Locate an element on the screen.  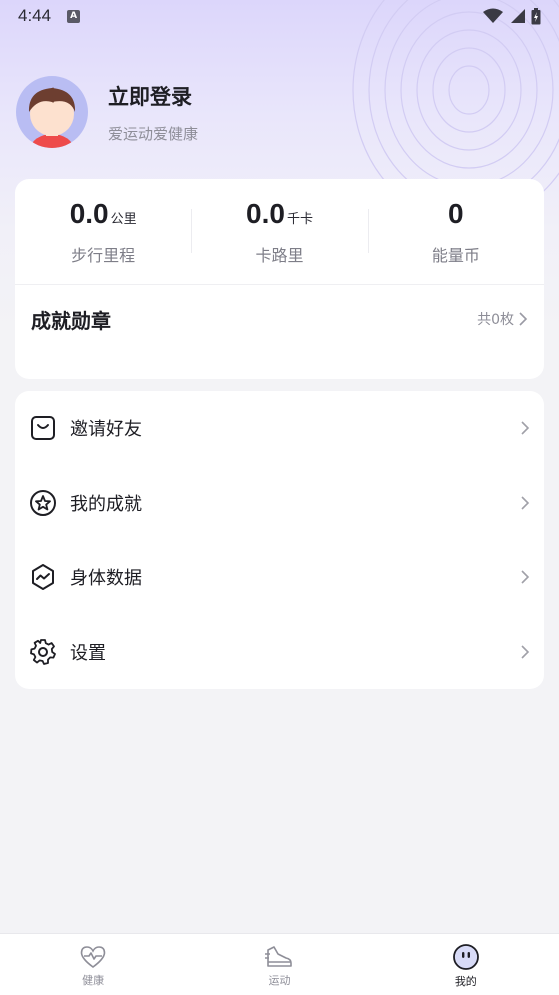
body-data-icon is located at coordinates (43, 577).